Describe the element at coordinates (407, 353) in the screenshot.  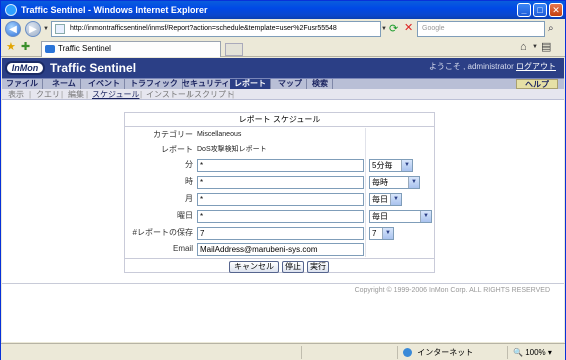
I see `globe-icon` at that location.